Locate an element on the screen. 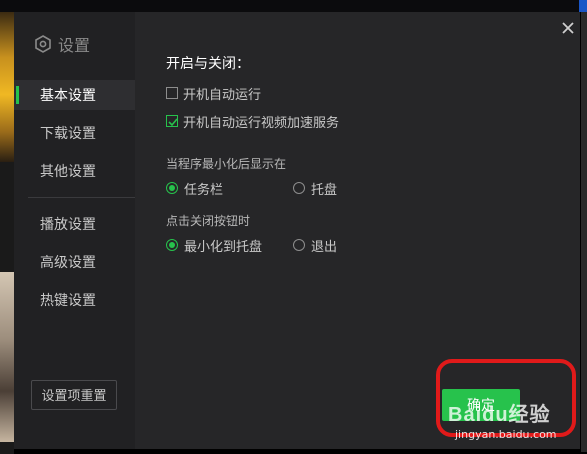  watermark-logo: Baidu经验 is located at coordinates (499, 415).